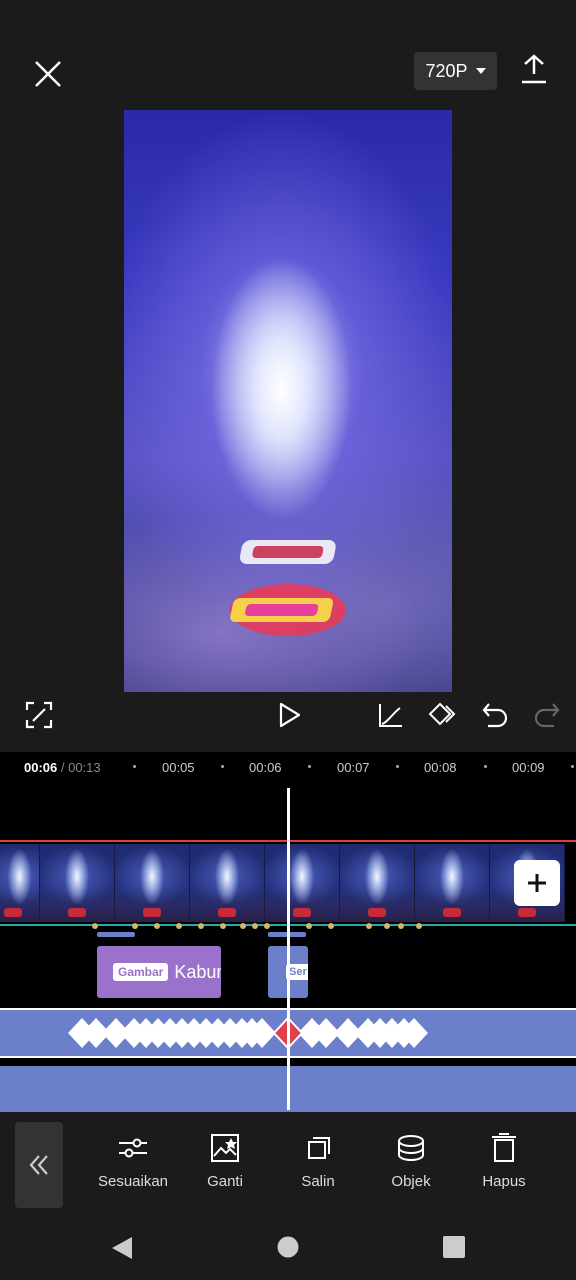 The width and height of the screenshot is (576, 1280). I want to click on layers-icon, so click(411, 1148).